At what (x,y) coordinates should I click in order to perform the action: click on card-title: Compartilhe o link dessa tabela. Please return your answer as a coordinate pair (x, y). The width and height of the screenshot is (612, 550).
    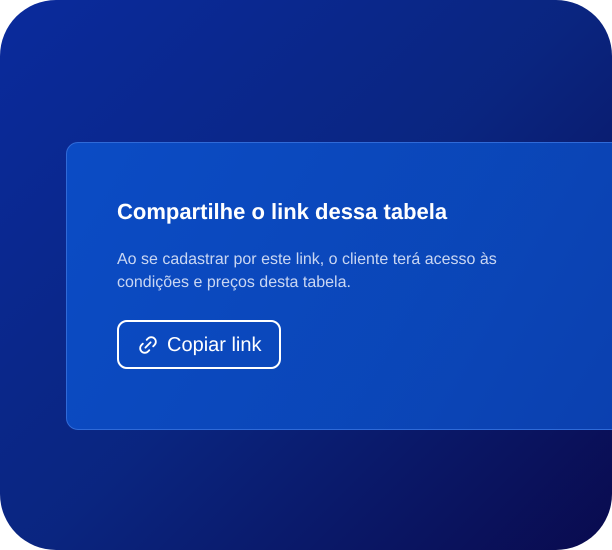
    Looking at the image, I should click on (282, 212).